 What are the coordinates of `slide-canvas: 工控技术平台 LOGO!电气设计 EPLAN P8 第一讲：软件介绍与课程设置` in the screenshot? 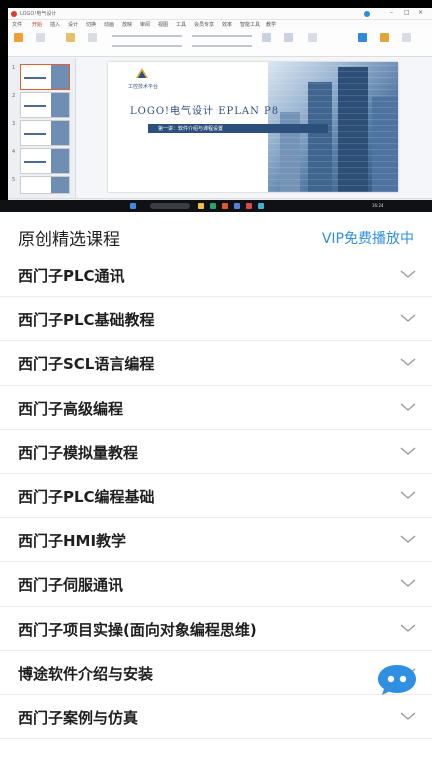 It's located at (253, 127).